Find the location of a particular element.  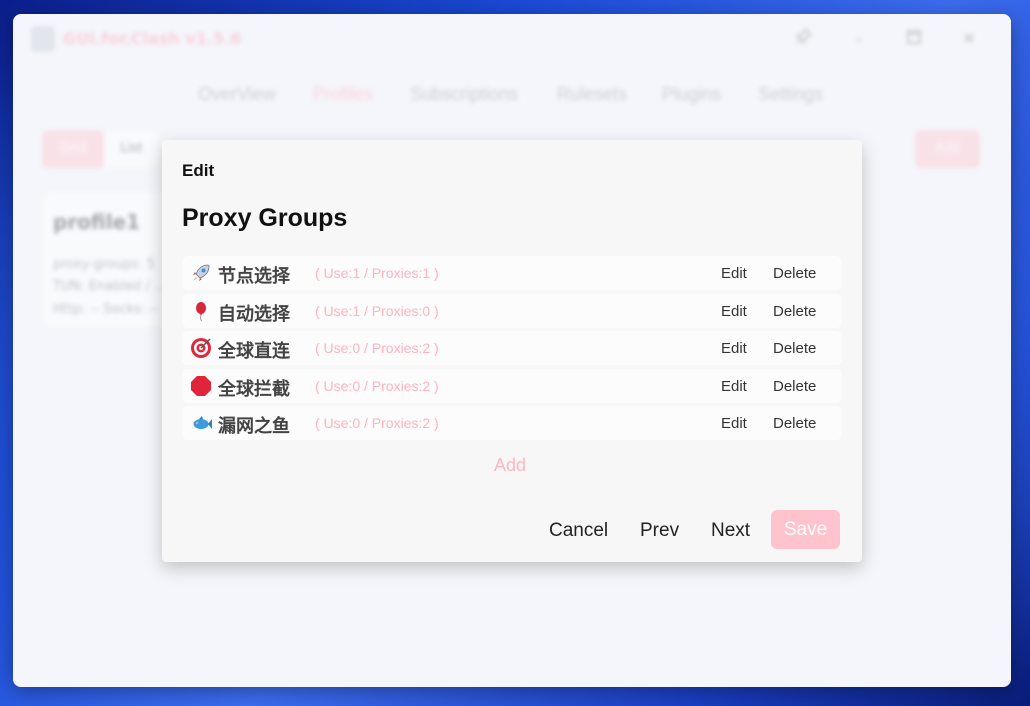

list-item: 全球拦截 ( Use:0 / Proxies:2 ) Edit Delete is located at coordinates (512, 385).